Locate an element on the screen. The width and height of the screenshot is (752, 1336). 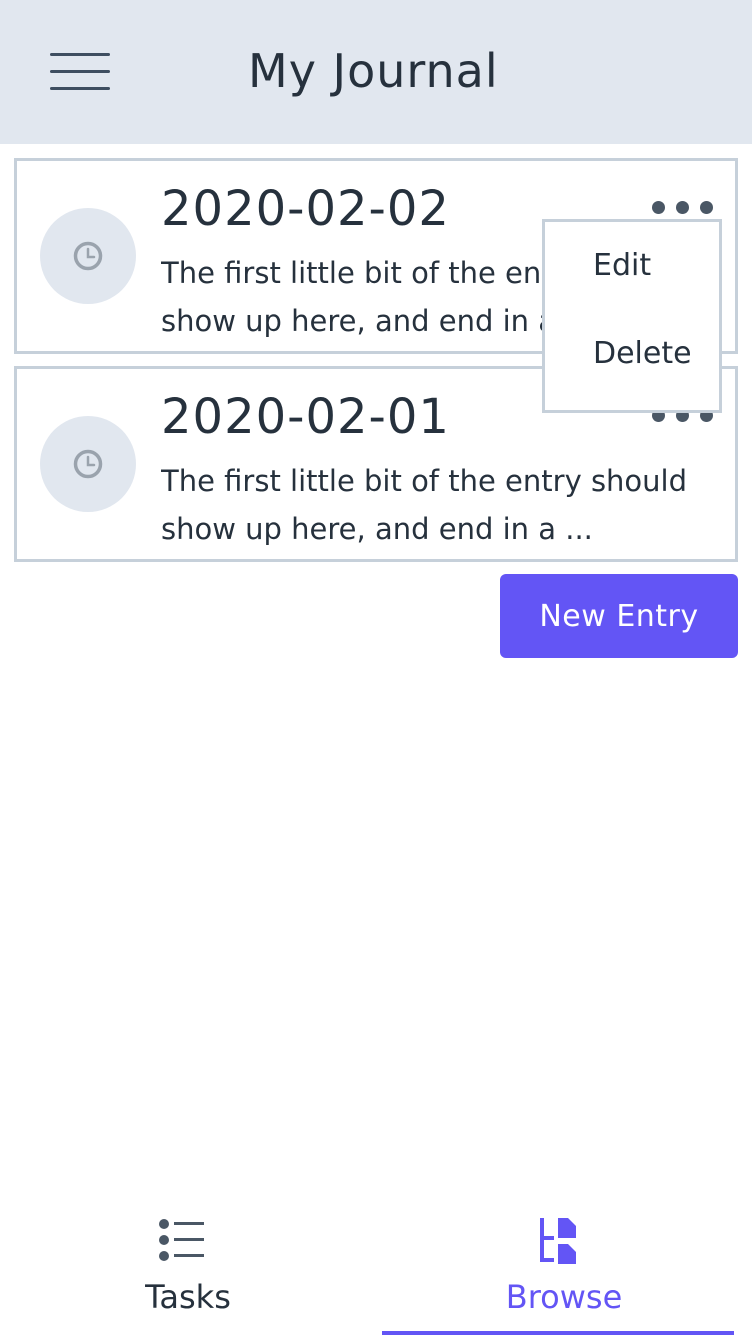
tab-browse: Browse is located at coordinates (564, 1272).